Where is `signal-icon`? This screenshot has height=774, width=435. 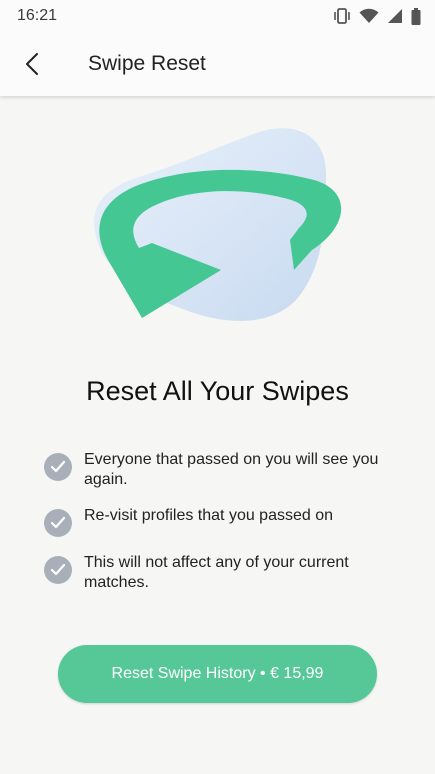 signal-icon is located at coordinates (395, 16).